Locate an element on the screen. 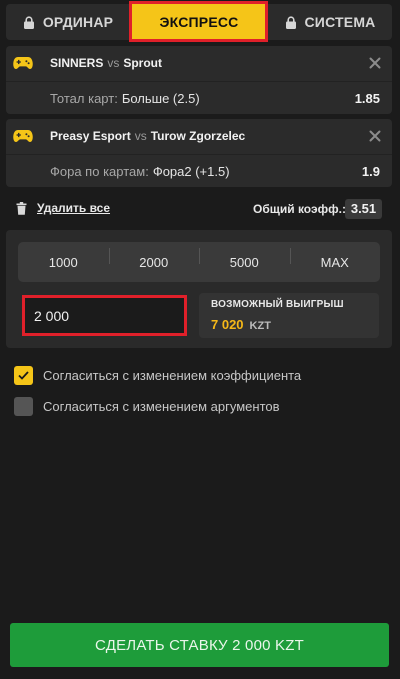  tab-system-label: СИСТЕМА is located at coordinates (340, 22).